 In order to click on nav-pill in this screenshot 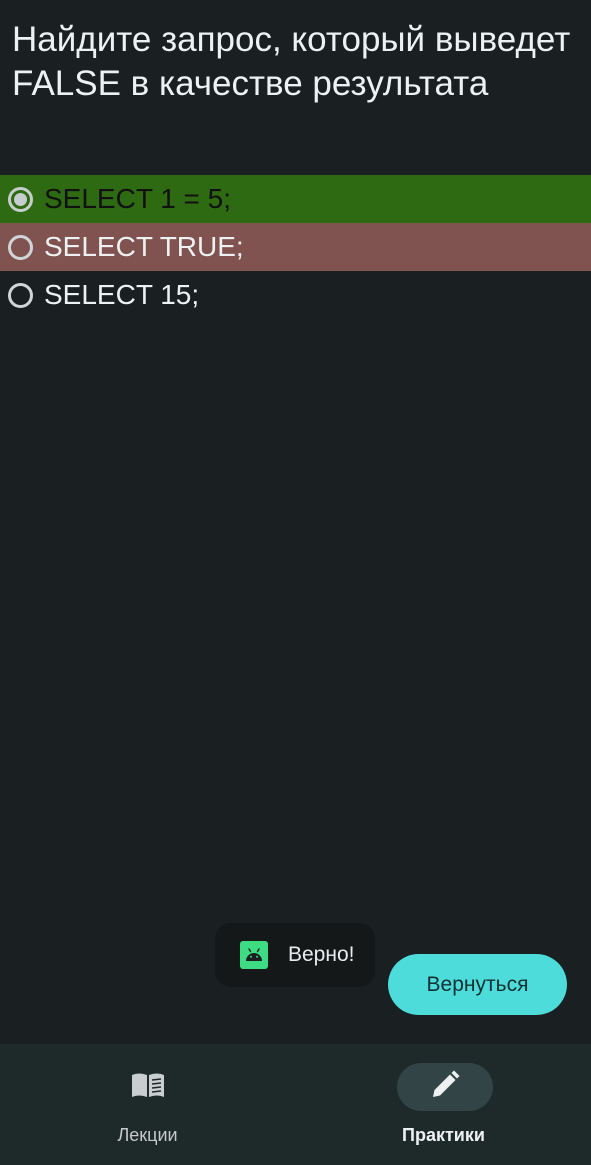, I will do `click(148, 1087)`.